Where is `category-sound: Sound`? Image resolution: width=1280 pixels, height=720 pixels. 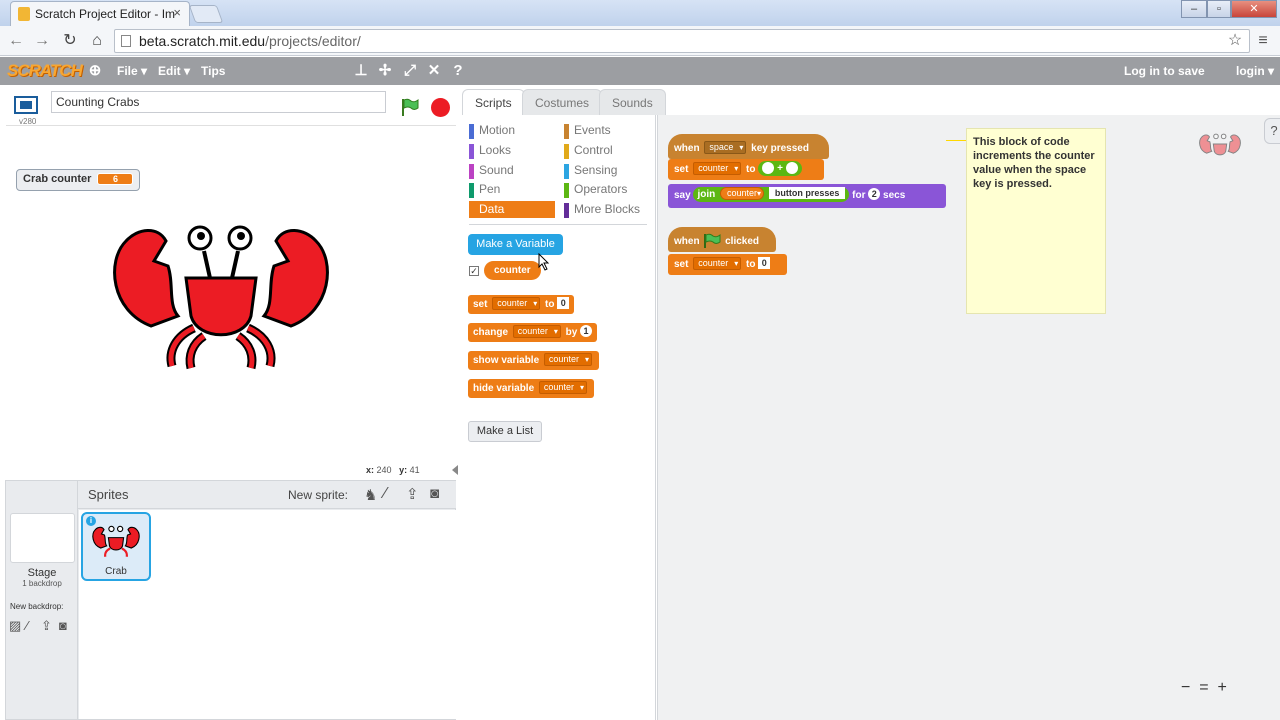 category-sound: Sound is located at coordinates (491, 171).